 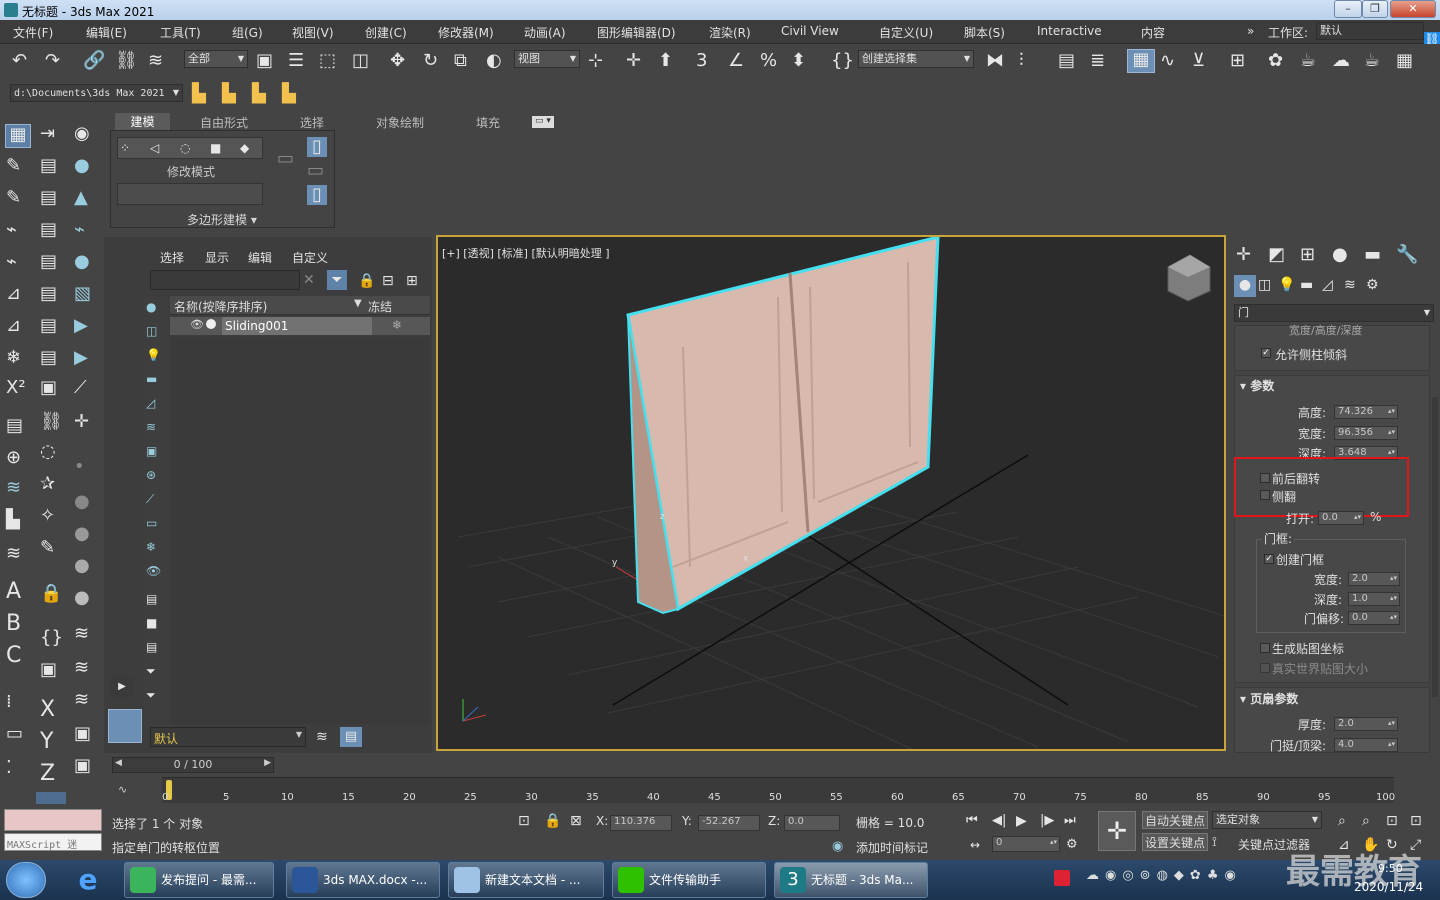 What do you see at coordinates (633, 61) in the screenshot?
I see `select-manipulate-icon: ✛` at bounding box center [633, 61].